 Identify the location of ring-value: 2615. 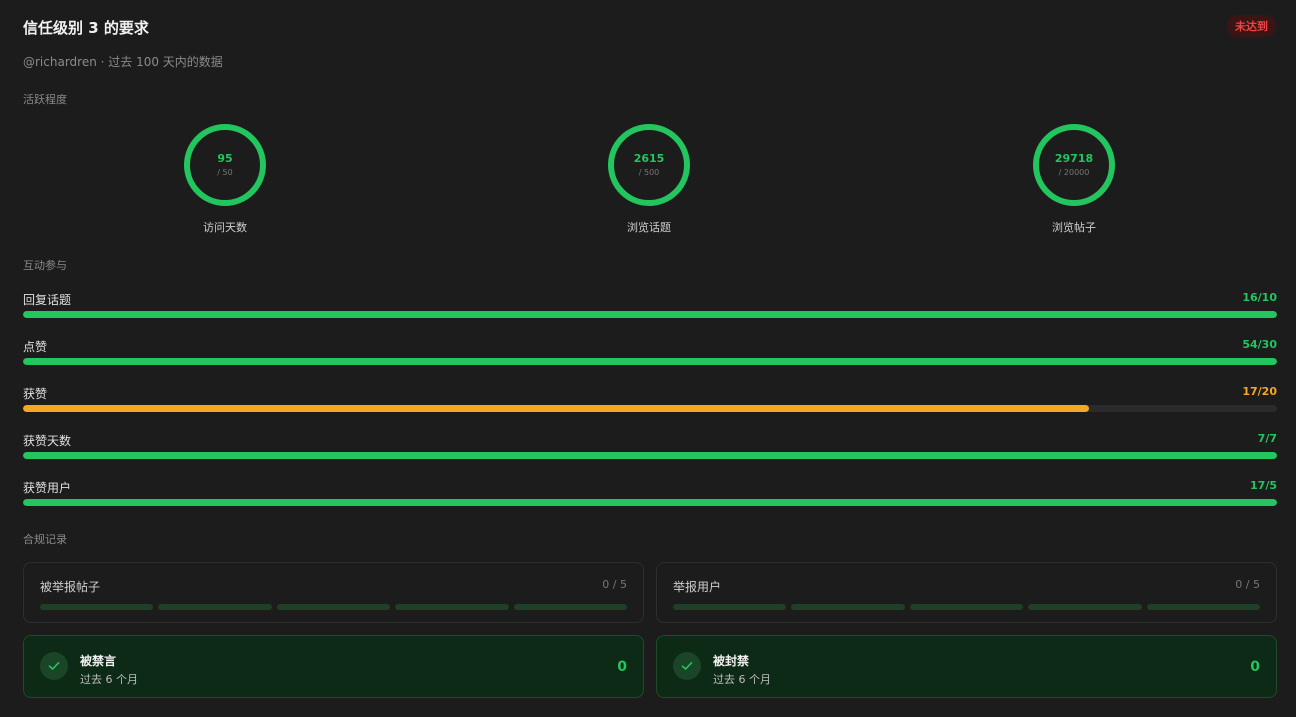
(649, 158).